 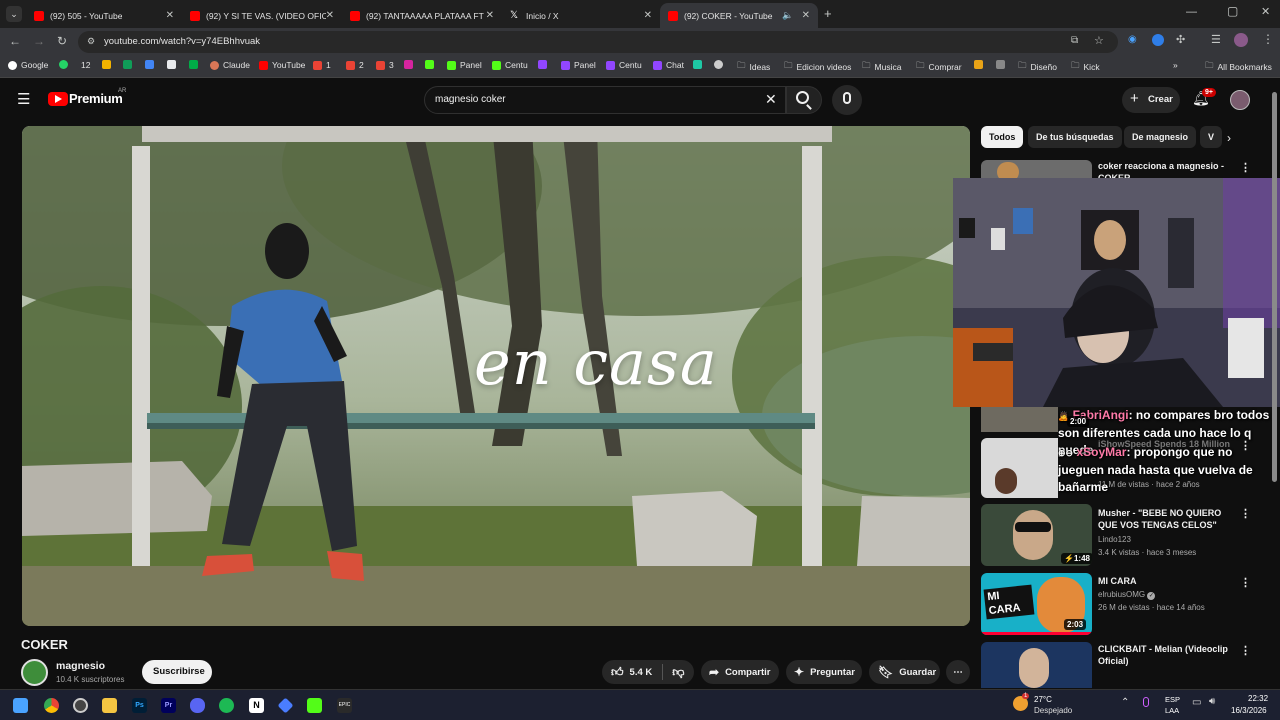 I want to click on like-button: 👍︎ 5.4 K, so click(x=627, y=672).